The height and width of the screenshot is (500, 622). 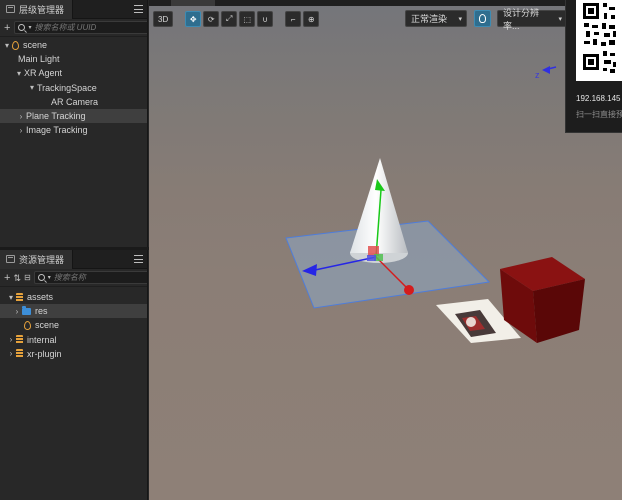 What do you see at coordinates (40, 297) in the screenshot?
I see `asset-node-label: assets` at bounding box center [40, 297].